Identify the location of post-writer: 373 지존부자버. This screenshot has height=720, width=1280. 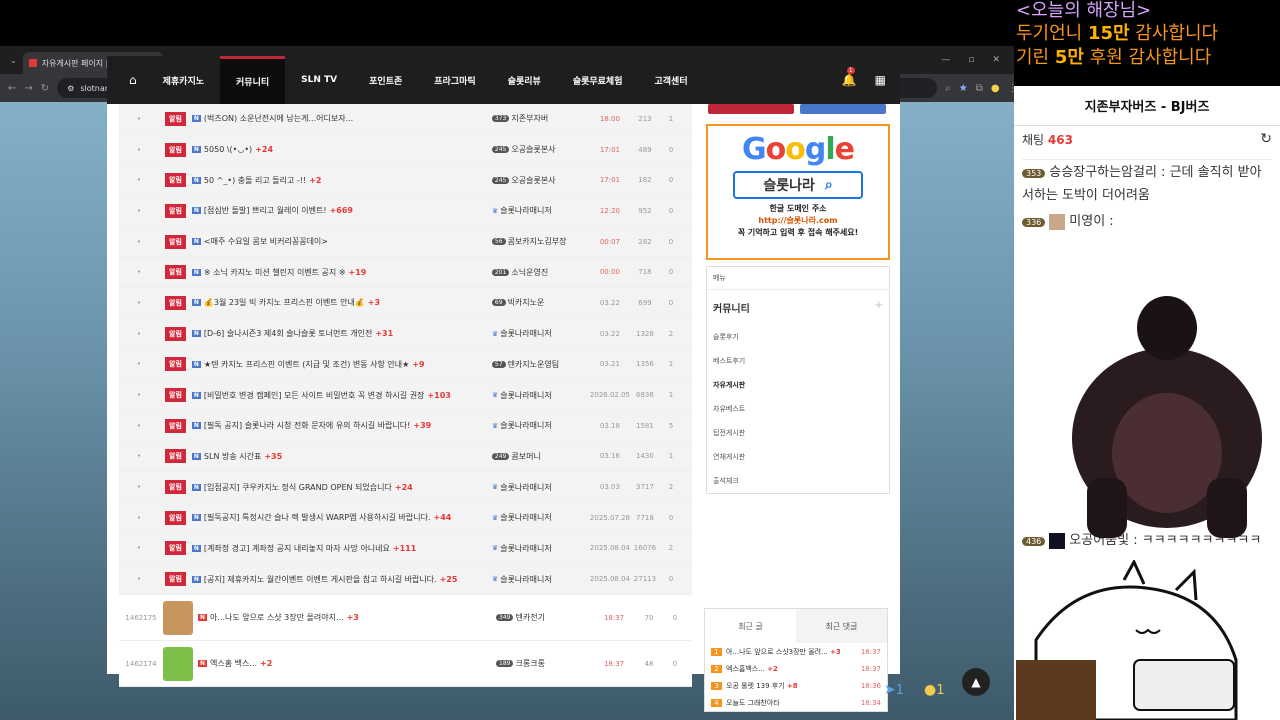
(540, 118).